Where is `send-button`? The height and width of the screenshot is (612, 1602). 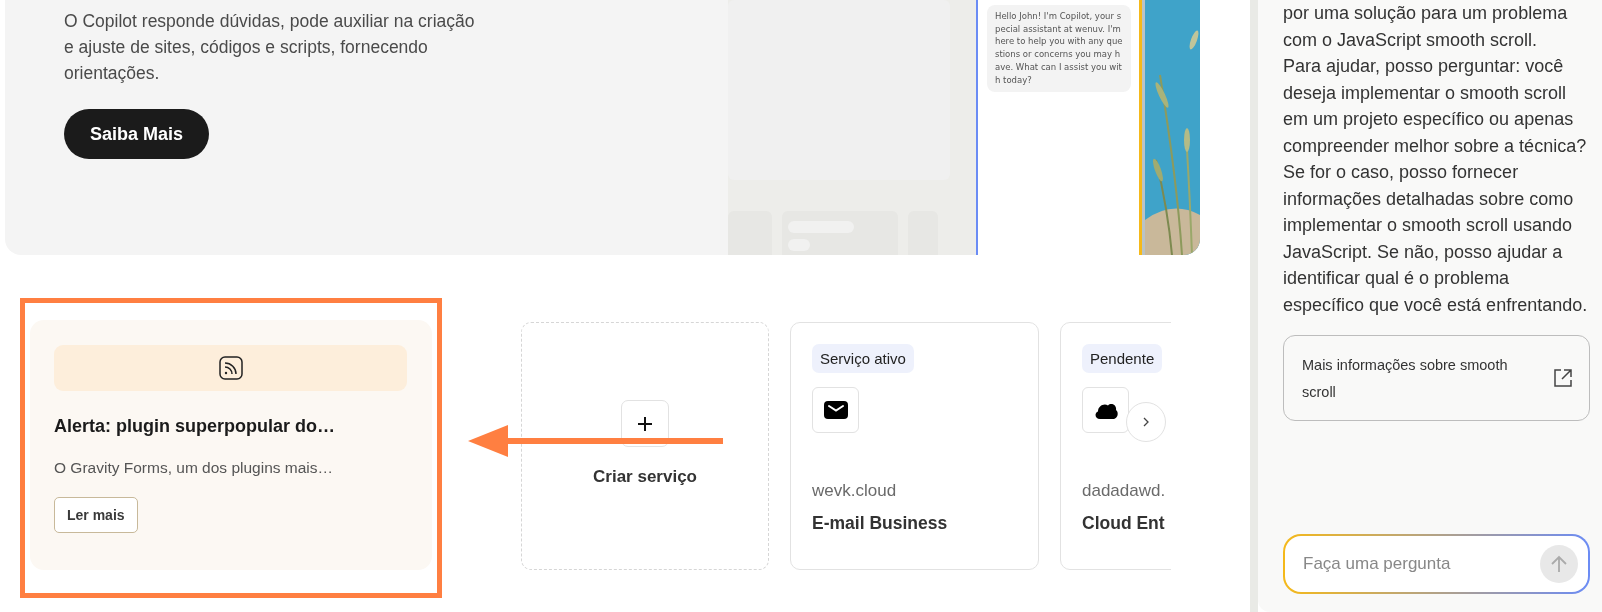
send-button is located at coordinates (1559, 564).